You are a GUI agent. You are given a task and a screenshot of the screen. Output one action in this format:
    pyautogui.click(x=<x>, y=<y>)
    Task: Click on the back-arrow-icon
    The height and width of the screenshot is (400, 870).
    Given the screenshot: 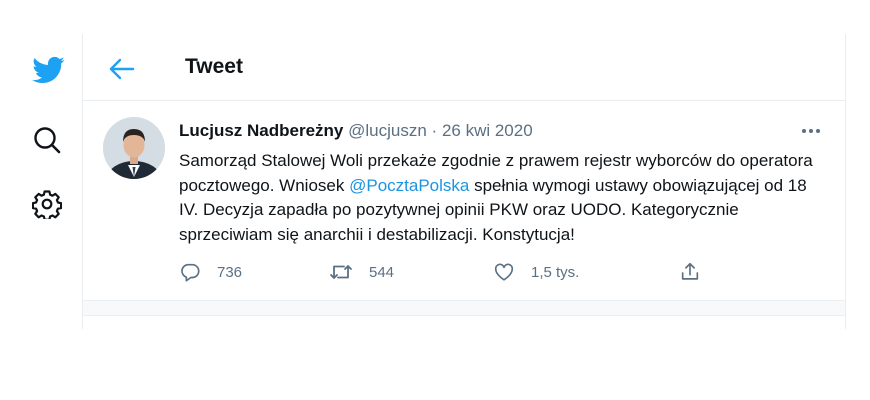 What is the action you would take?
    pyautogui.click(x=122, y=69)
    